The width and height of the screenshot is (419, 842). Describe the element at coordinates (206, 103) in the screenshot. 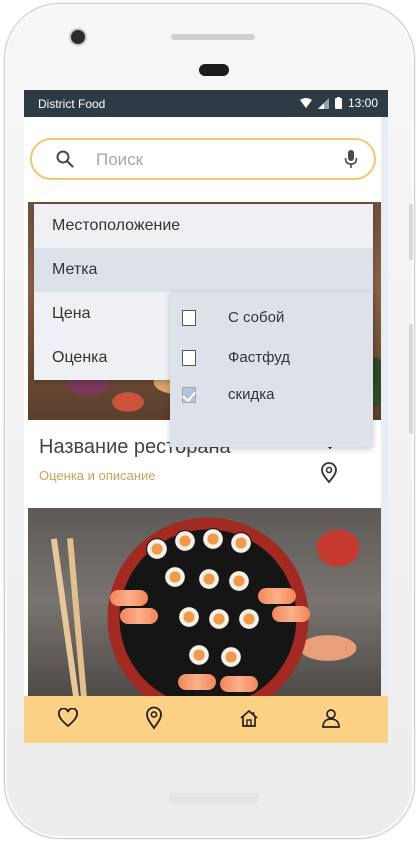

I see `status-bar: District Food 13:00` at that location.